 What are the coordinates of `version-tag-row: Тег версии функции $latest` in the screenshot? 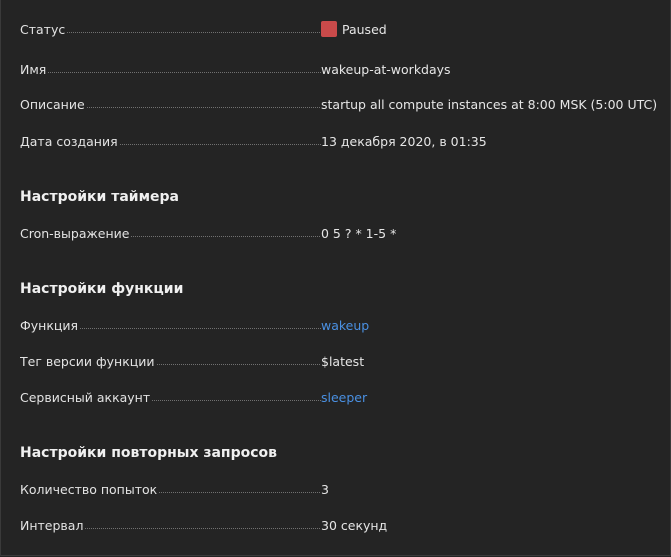 It's located at (340, 361).